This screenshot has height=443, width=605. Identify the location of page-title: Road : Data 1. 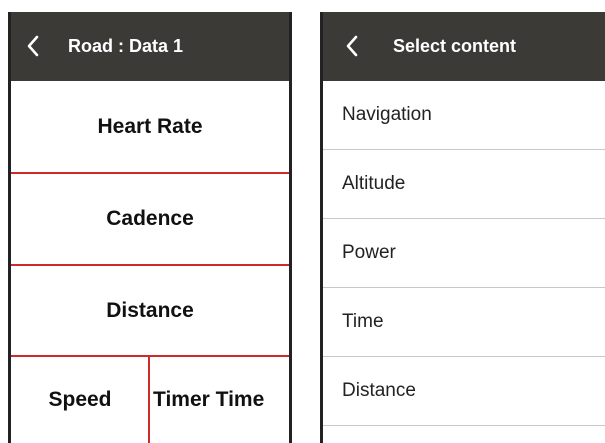
(126, 46).